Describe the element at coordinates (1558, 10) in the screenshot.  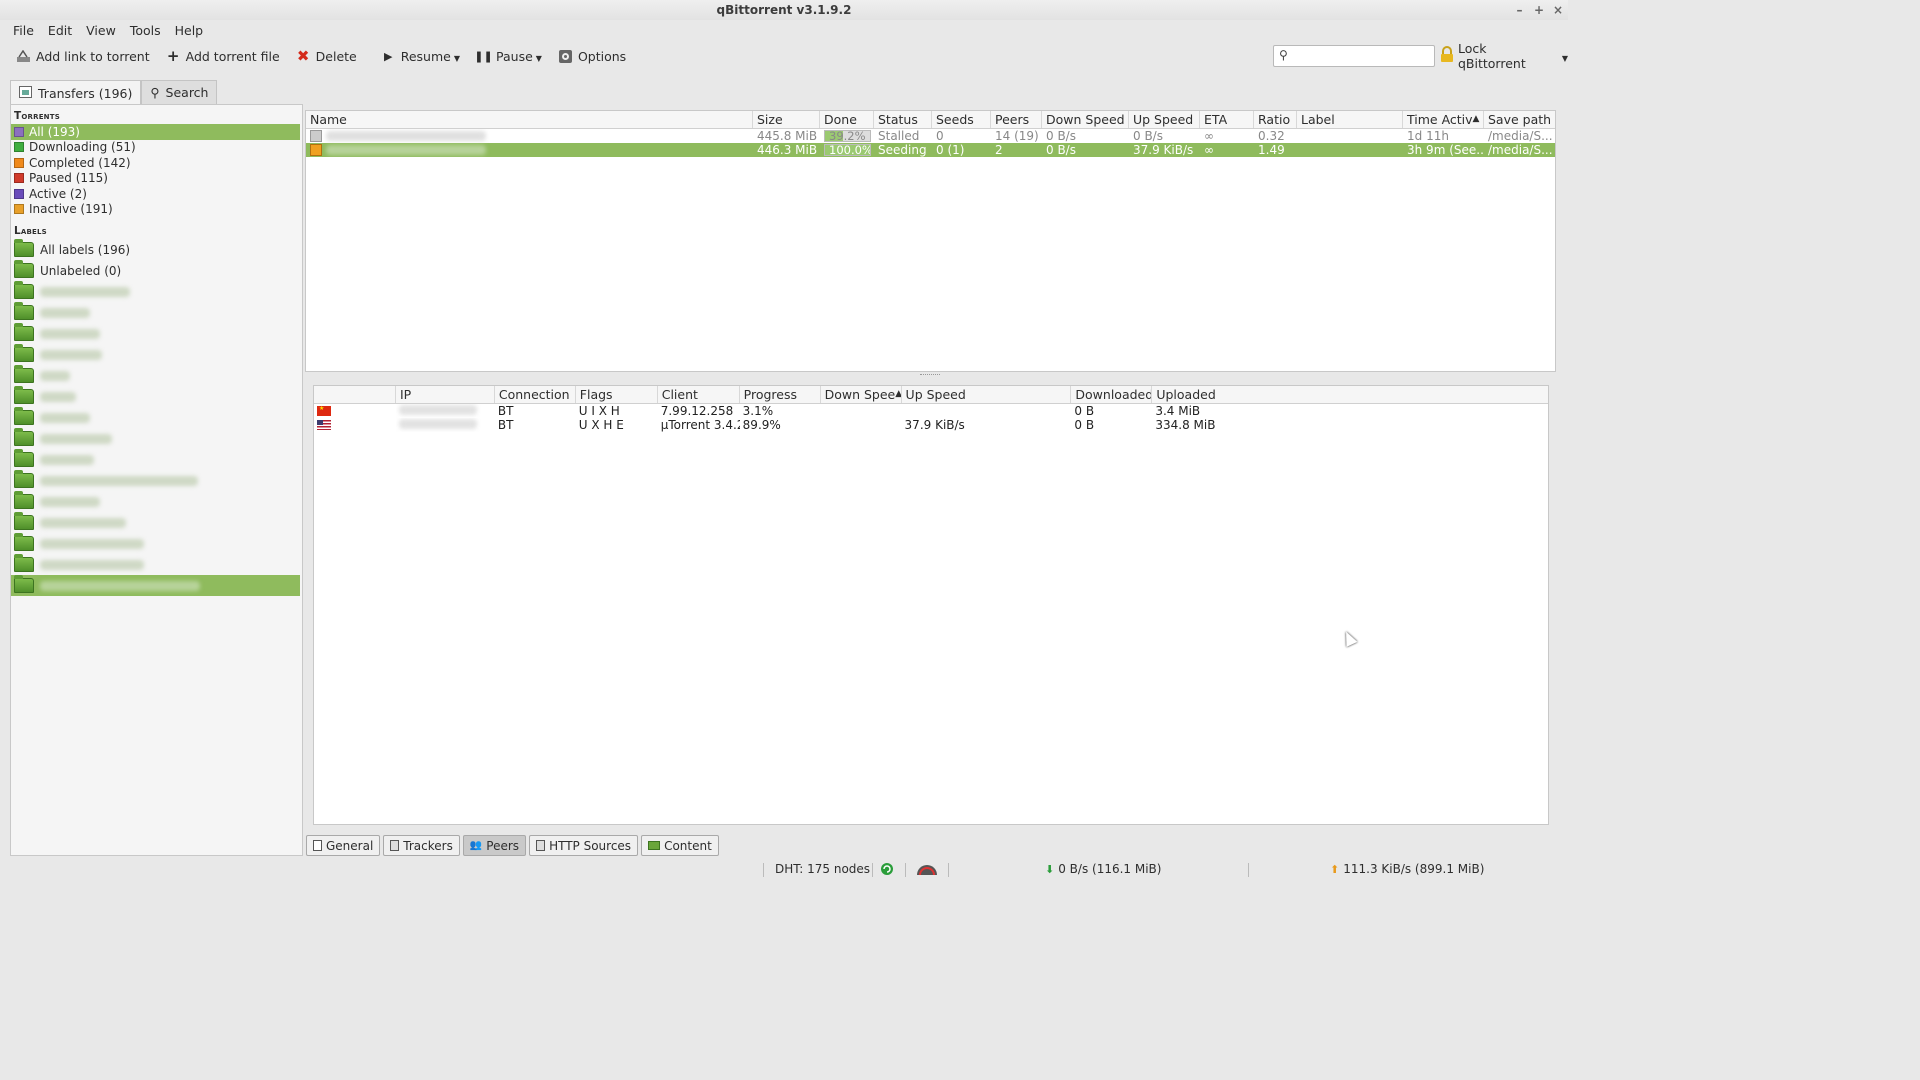
I see `close-icon: ×` at that location.